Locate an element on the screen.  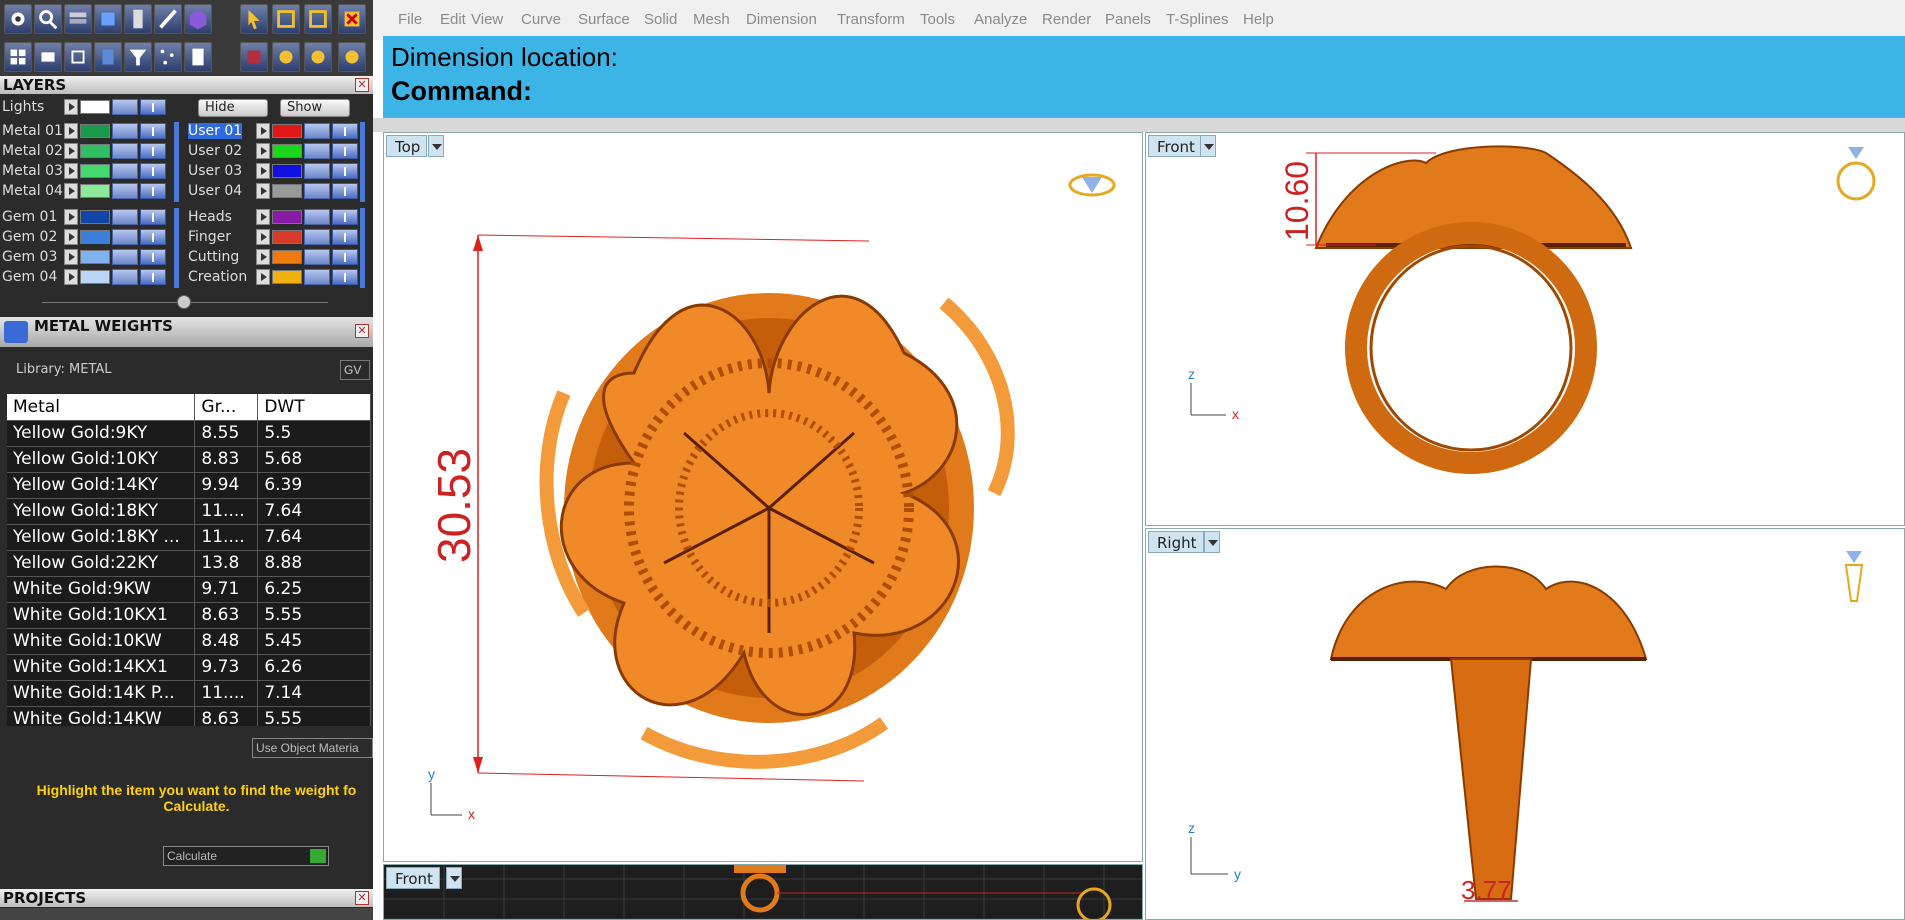
column-header: Metal is located at coordinates (101, 407).